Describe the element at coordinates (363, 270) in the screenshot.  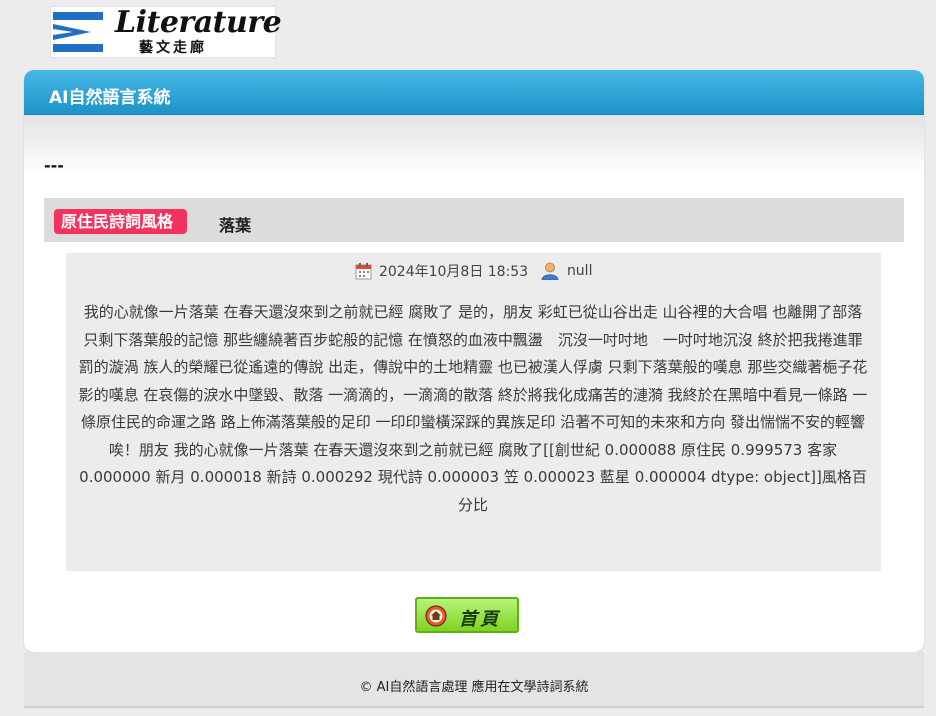
I see `calendar-icon` at that location.